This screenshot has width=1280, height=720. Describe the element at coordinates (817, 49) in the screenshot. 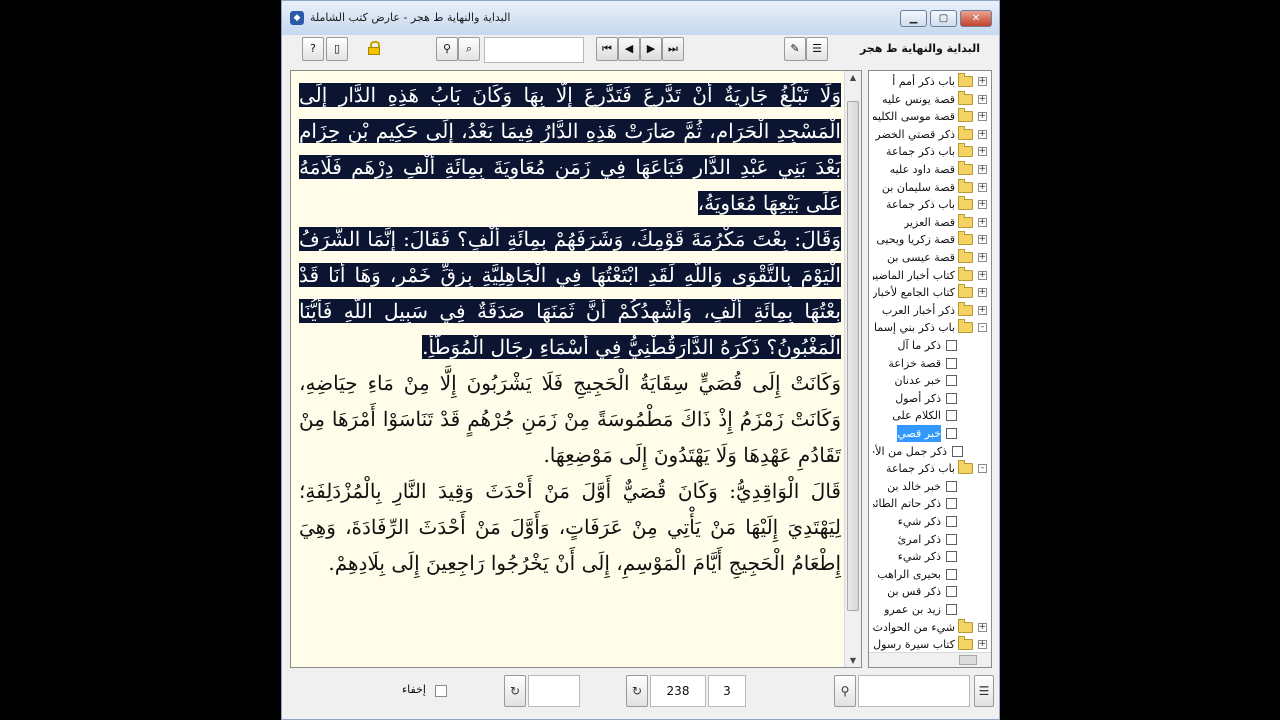

I see `notes-button: ☰` at that location.